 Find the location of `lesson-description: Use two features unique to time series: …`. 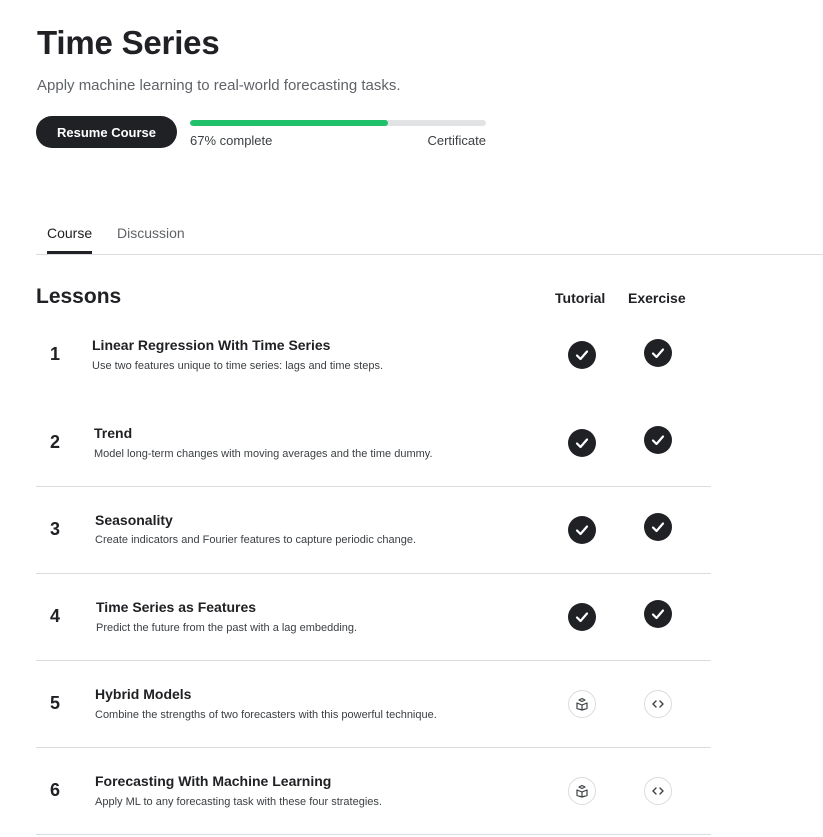

lesson-description: Use two features unique to time series: … is located at coordinates (238, 366).